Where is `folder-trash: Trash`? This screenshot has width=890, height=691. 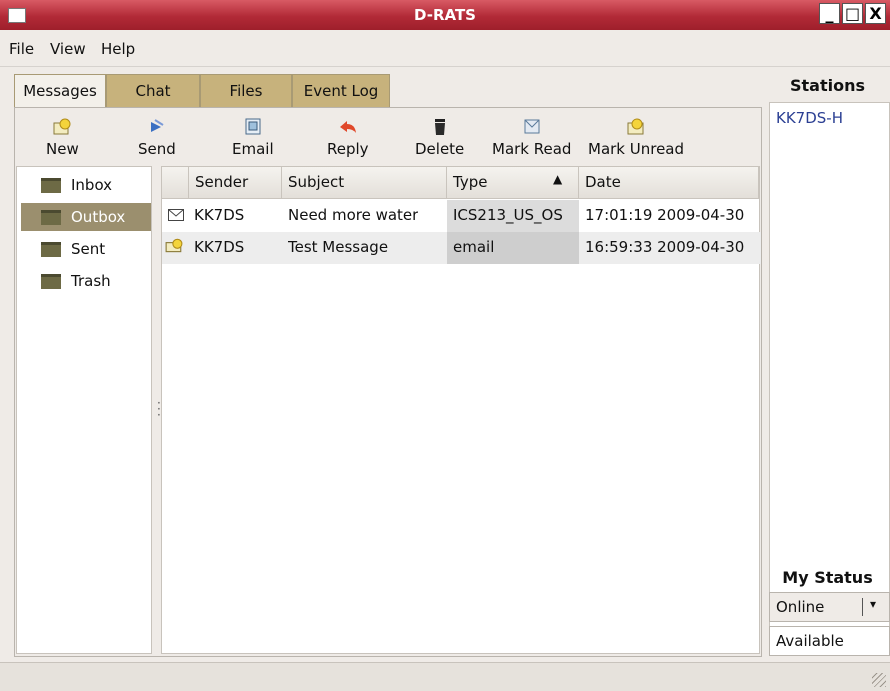
folder-trash: Trash is located at coordinates (86, 281).